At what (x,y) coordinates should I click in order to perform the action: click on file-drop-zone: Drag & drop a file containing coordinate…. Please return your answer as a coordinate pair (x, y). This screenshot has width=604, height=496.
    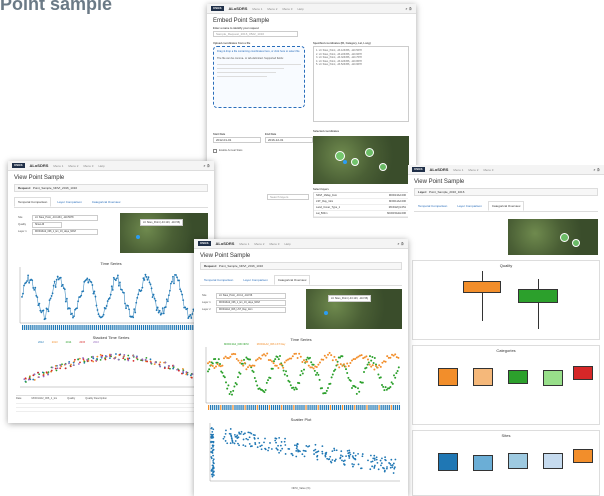
    Looking at the image, I should click on (259, 77).